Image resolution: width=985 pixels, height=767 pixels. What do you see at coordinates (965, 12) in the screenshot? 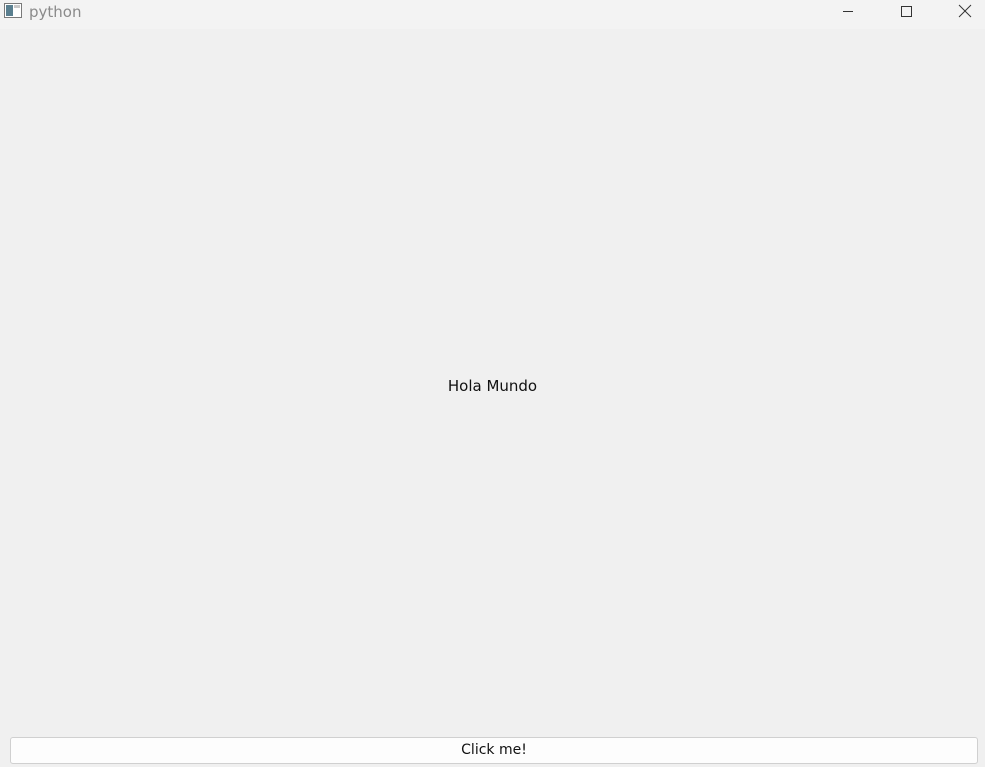
I see `close-icon` at bounding box center [965, 12].